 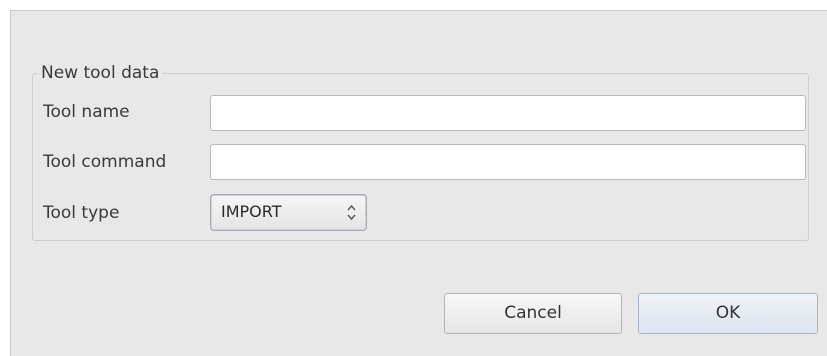 What do you see at coordinates (86, 112) in the screenshot?
I see `tool-name-label: Tool name` at bounding box center [86, 112].